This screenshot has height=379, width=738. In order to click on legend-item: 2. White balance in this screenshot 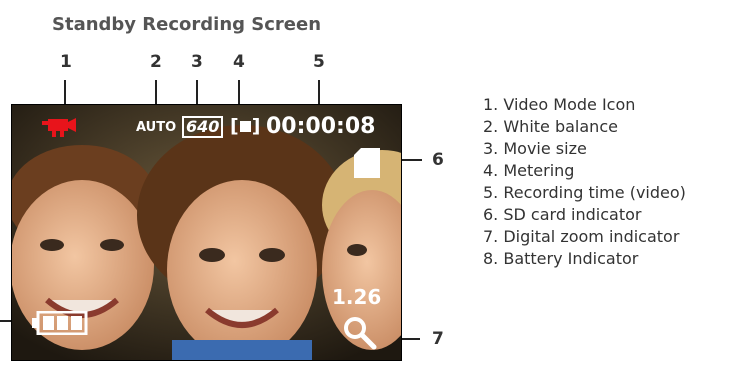, I will do `click(550, 126)`.